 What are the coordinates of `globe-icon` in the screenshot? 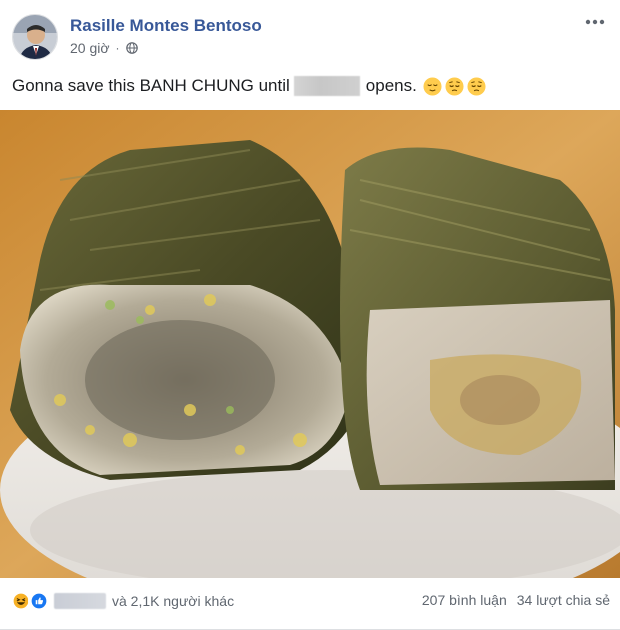 It's located at (131, 48).